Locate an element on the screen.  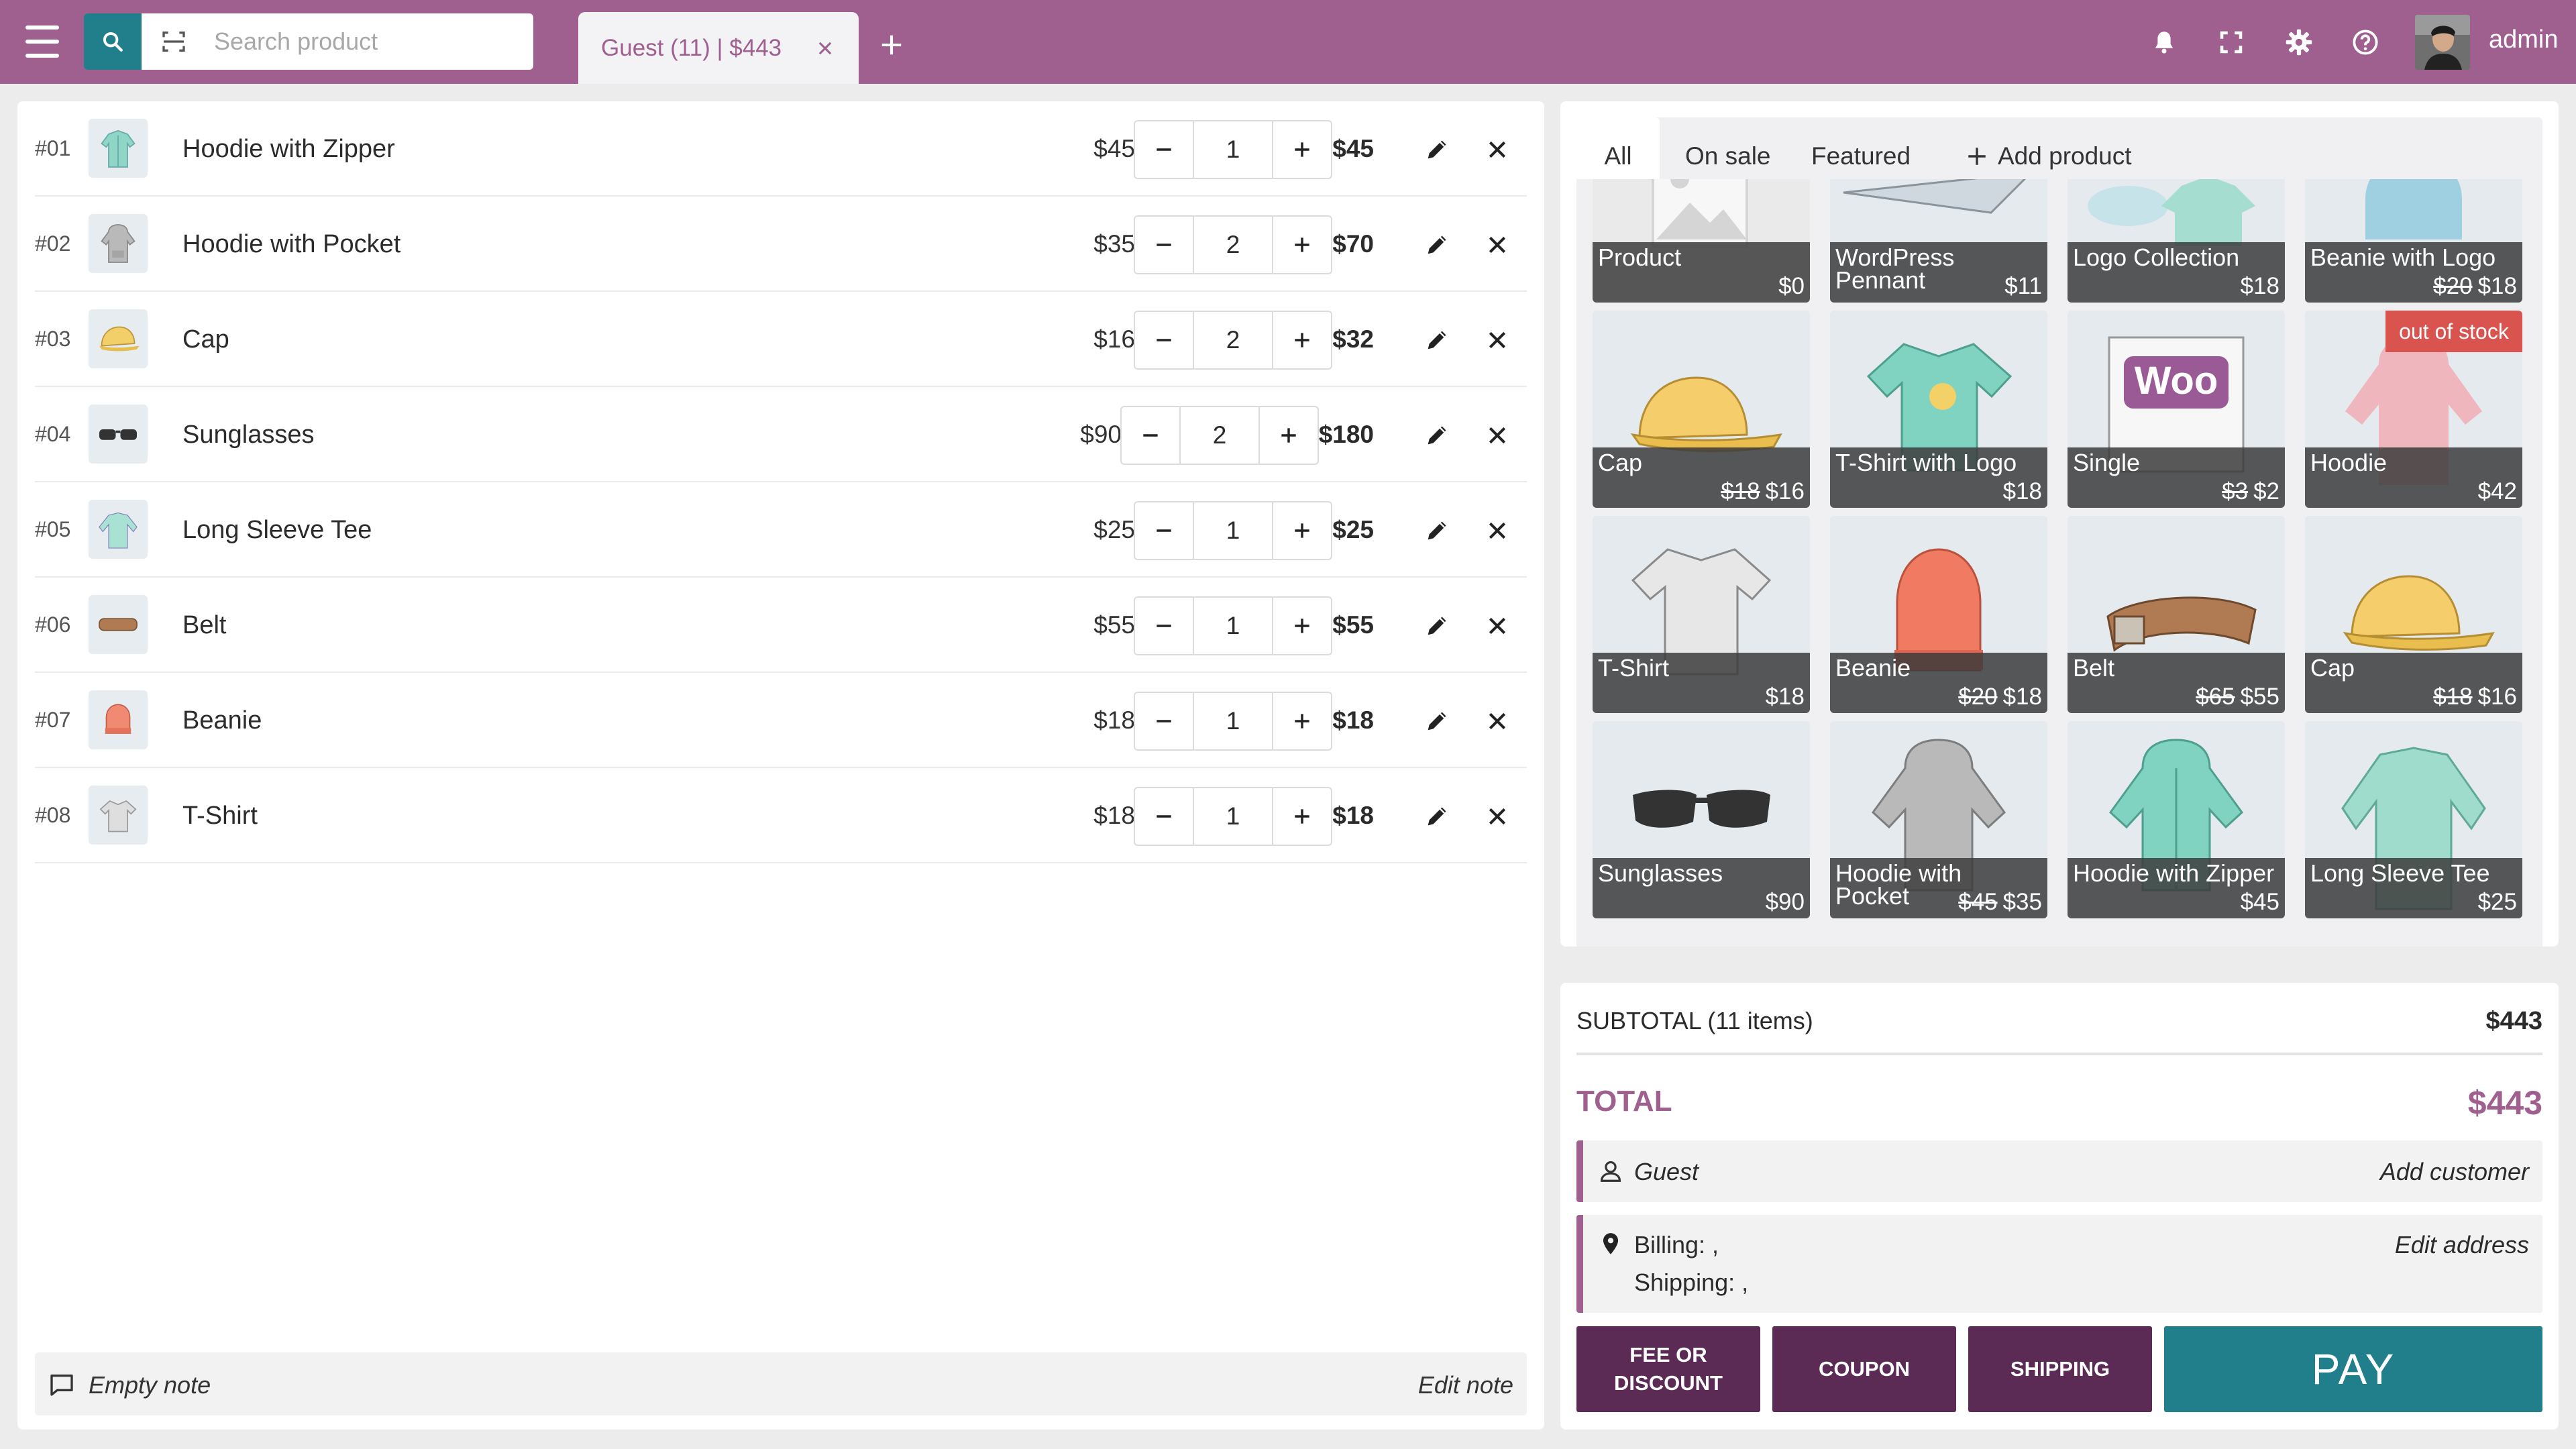
unit-price: $16 is located at coordinates (1114, 339).